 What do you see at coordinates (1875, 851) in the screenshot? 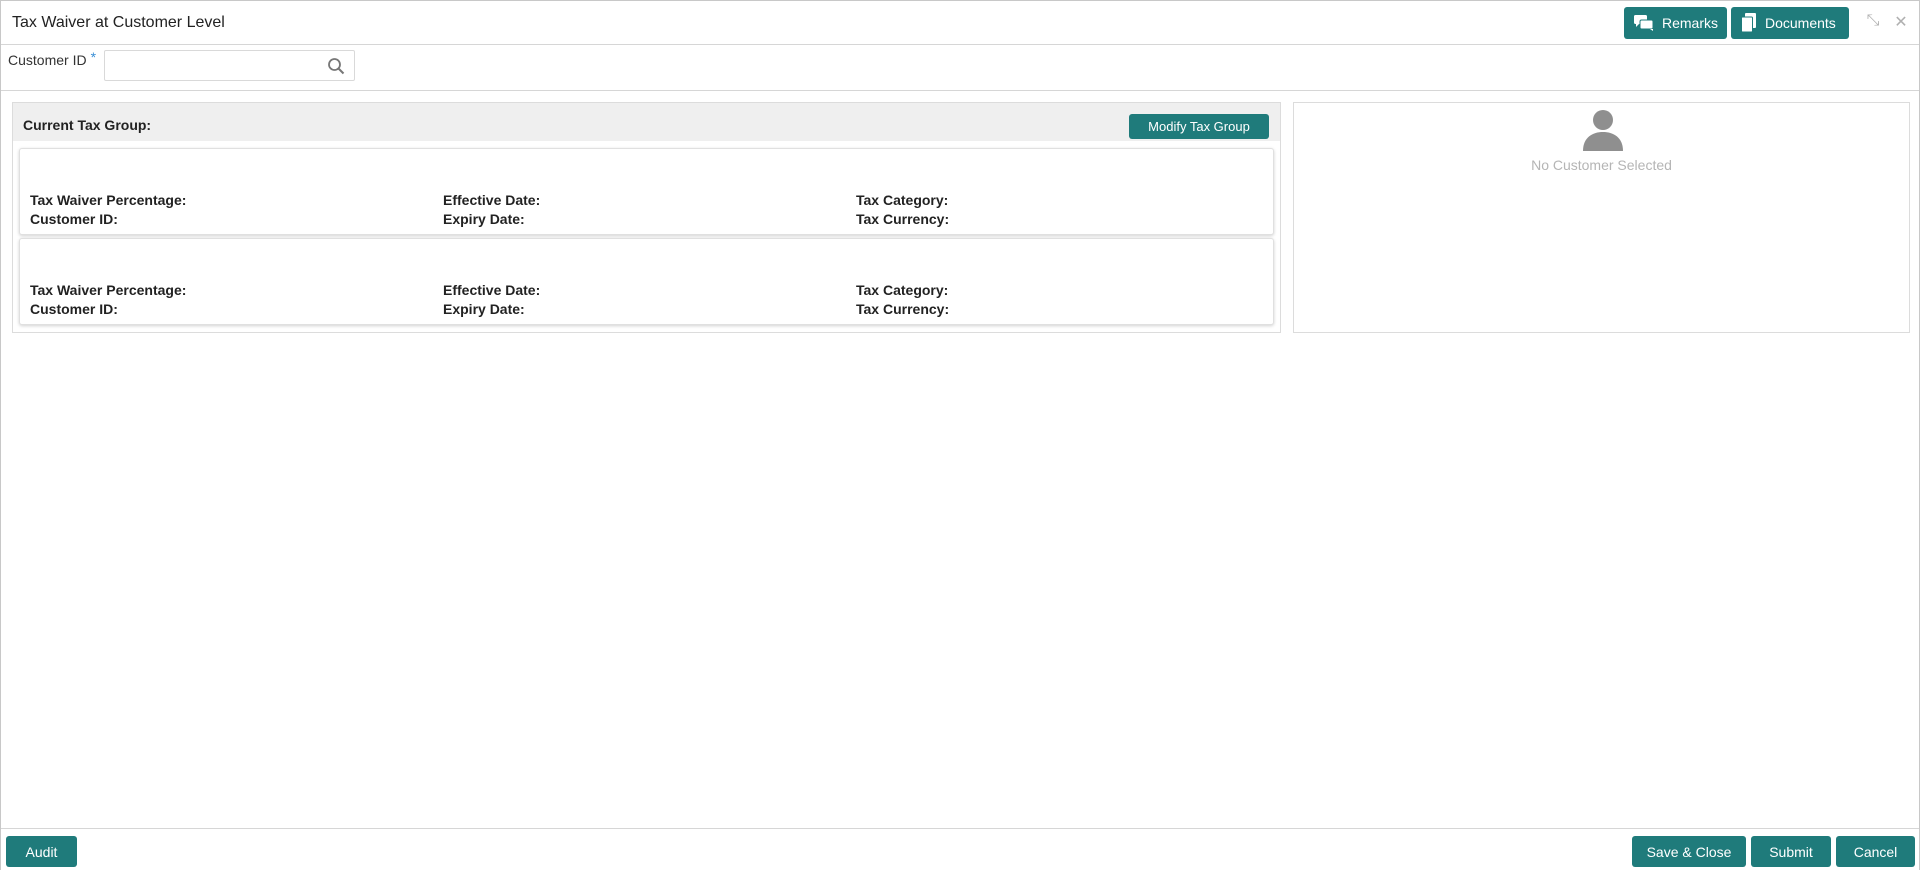
I see `cancel-button: Cancel` at bounding box center [1875, 851].